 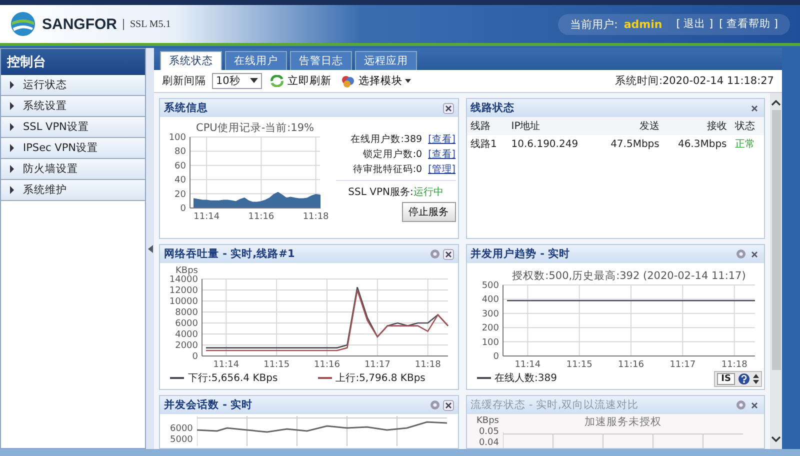 I want to click on left-arrow-icon, so click(x=150, y=248).